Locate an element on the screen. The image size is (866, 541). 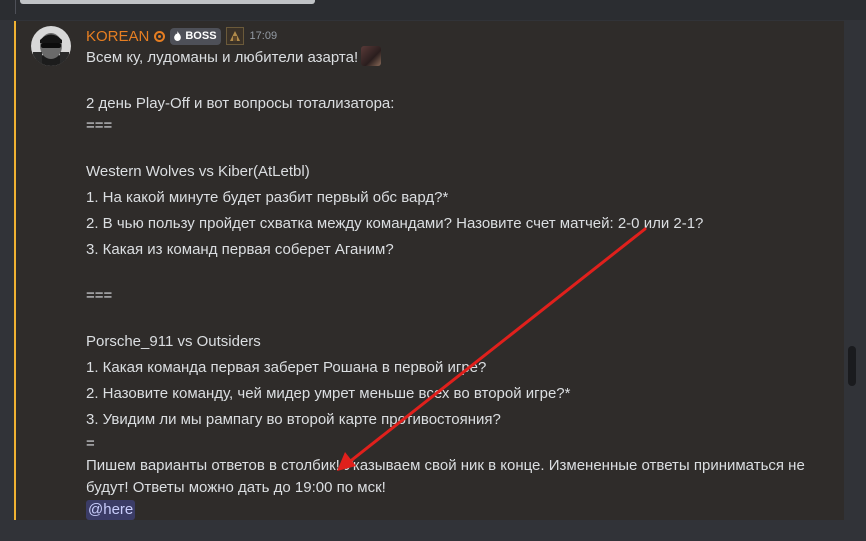
greeting-text: Всем ку, лудоманы и любители азарта! is located at coordinates (222, 57).